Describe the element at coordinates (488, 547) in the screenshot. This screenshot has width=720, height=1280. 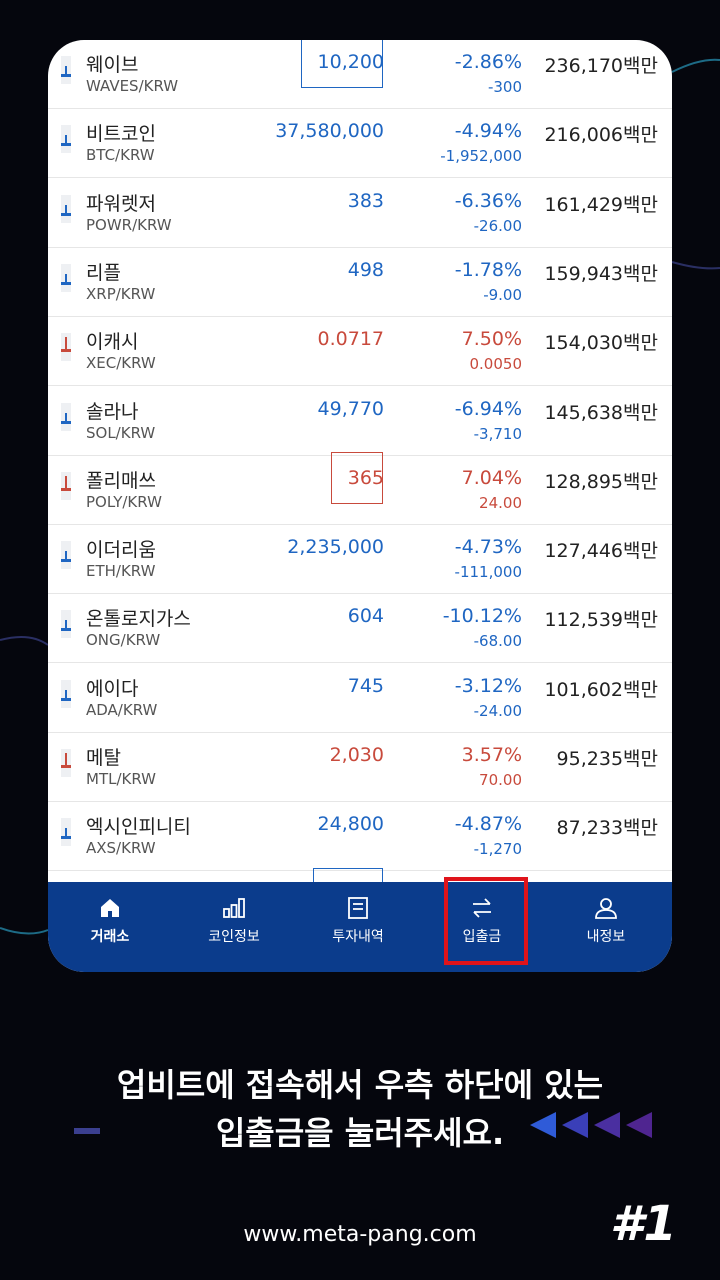
I see `coin-change-percent: -4.73%` at that location.